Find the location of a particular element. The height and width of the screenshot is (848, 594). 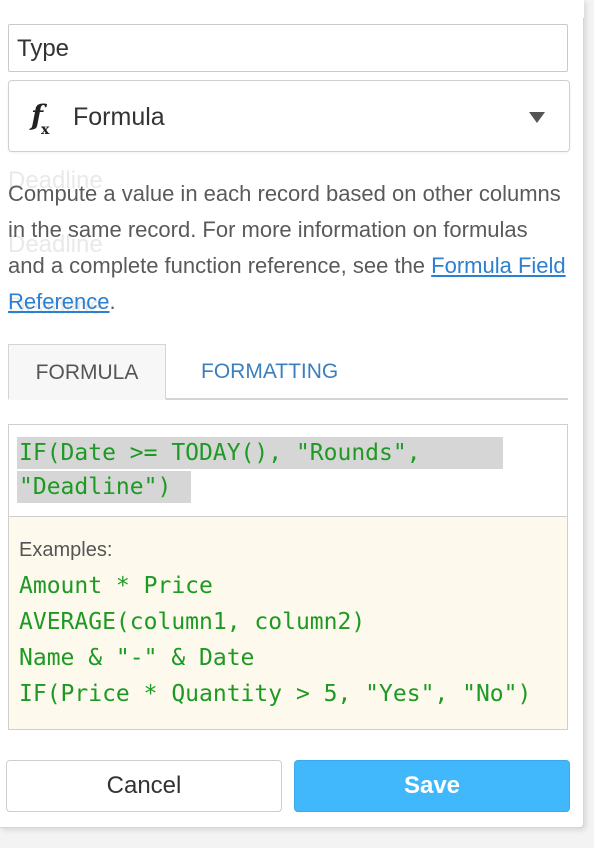

formula-tabs: FORMULA FORMATTING is located at coordinates (288, 372).